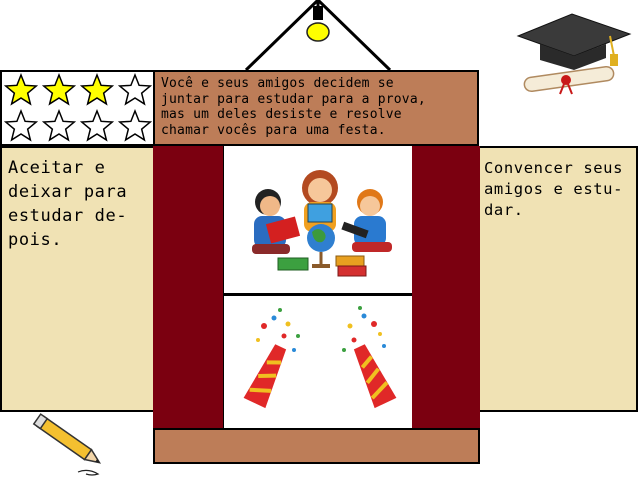  What do you see at coordinates (504, 210) in the screenshot?
I see `option-line: dar.` at bounding box center [504, 210].